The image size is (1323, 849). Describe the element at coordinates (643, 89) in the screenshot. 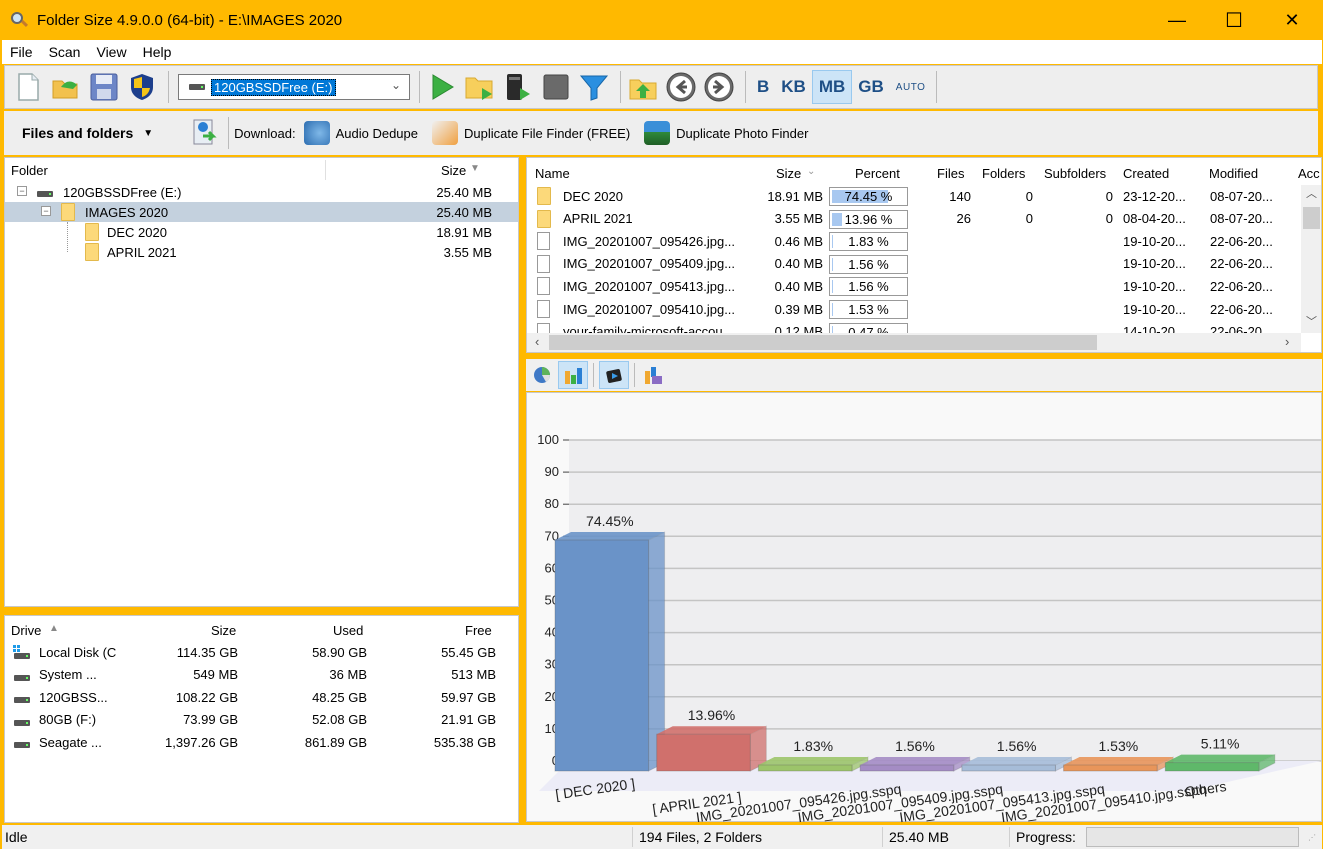

I see `up-folder-icon` at that location.